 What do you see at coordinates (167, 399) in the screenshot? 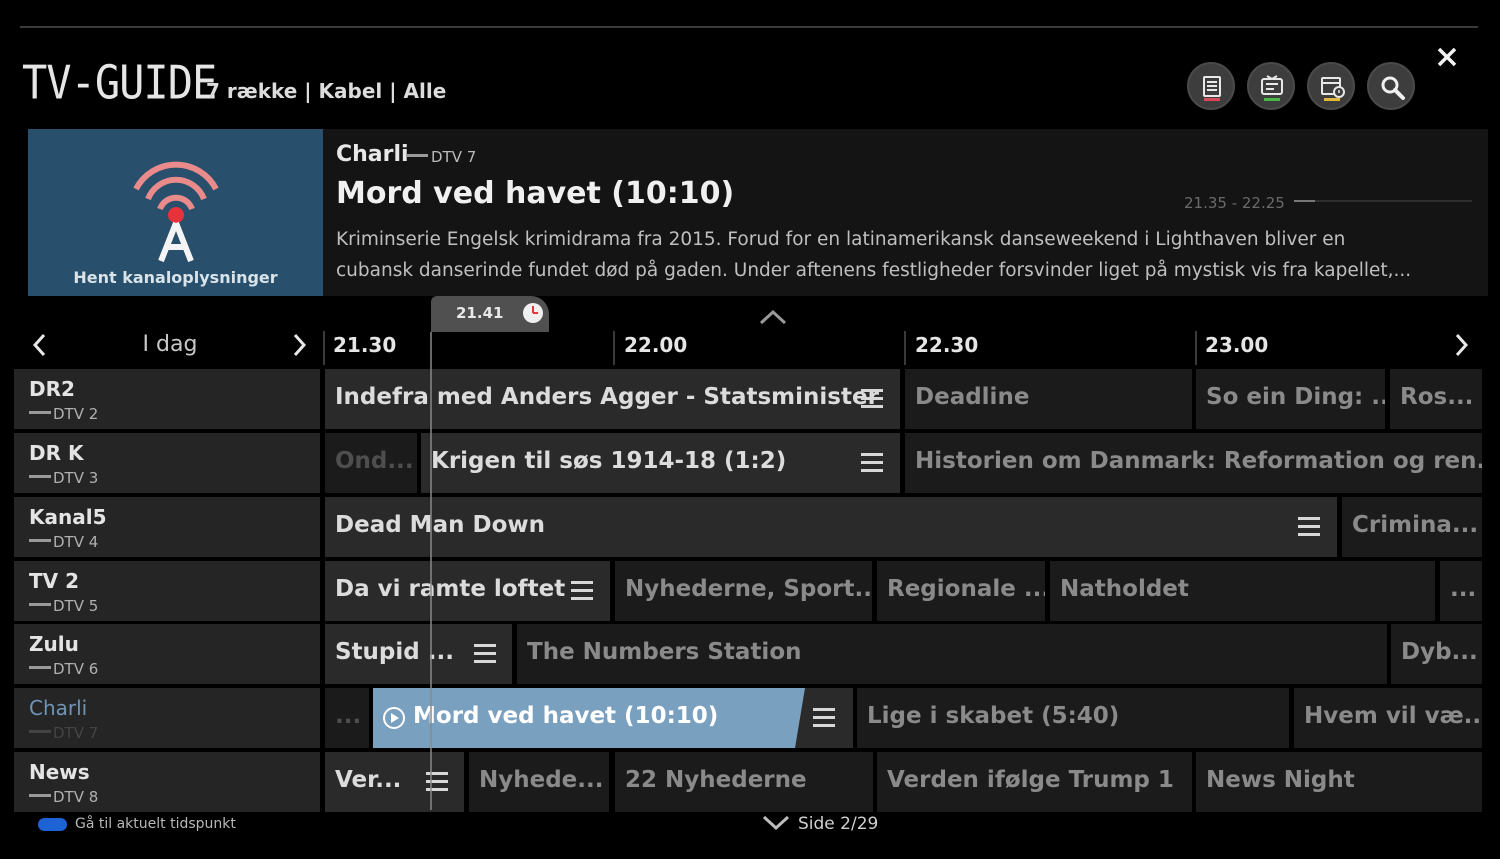
I see `channel-dr2: DR2 DTV 2` at bounding box center [167, 399].